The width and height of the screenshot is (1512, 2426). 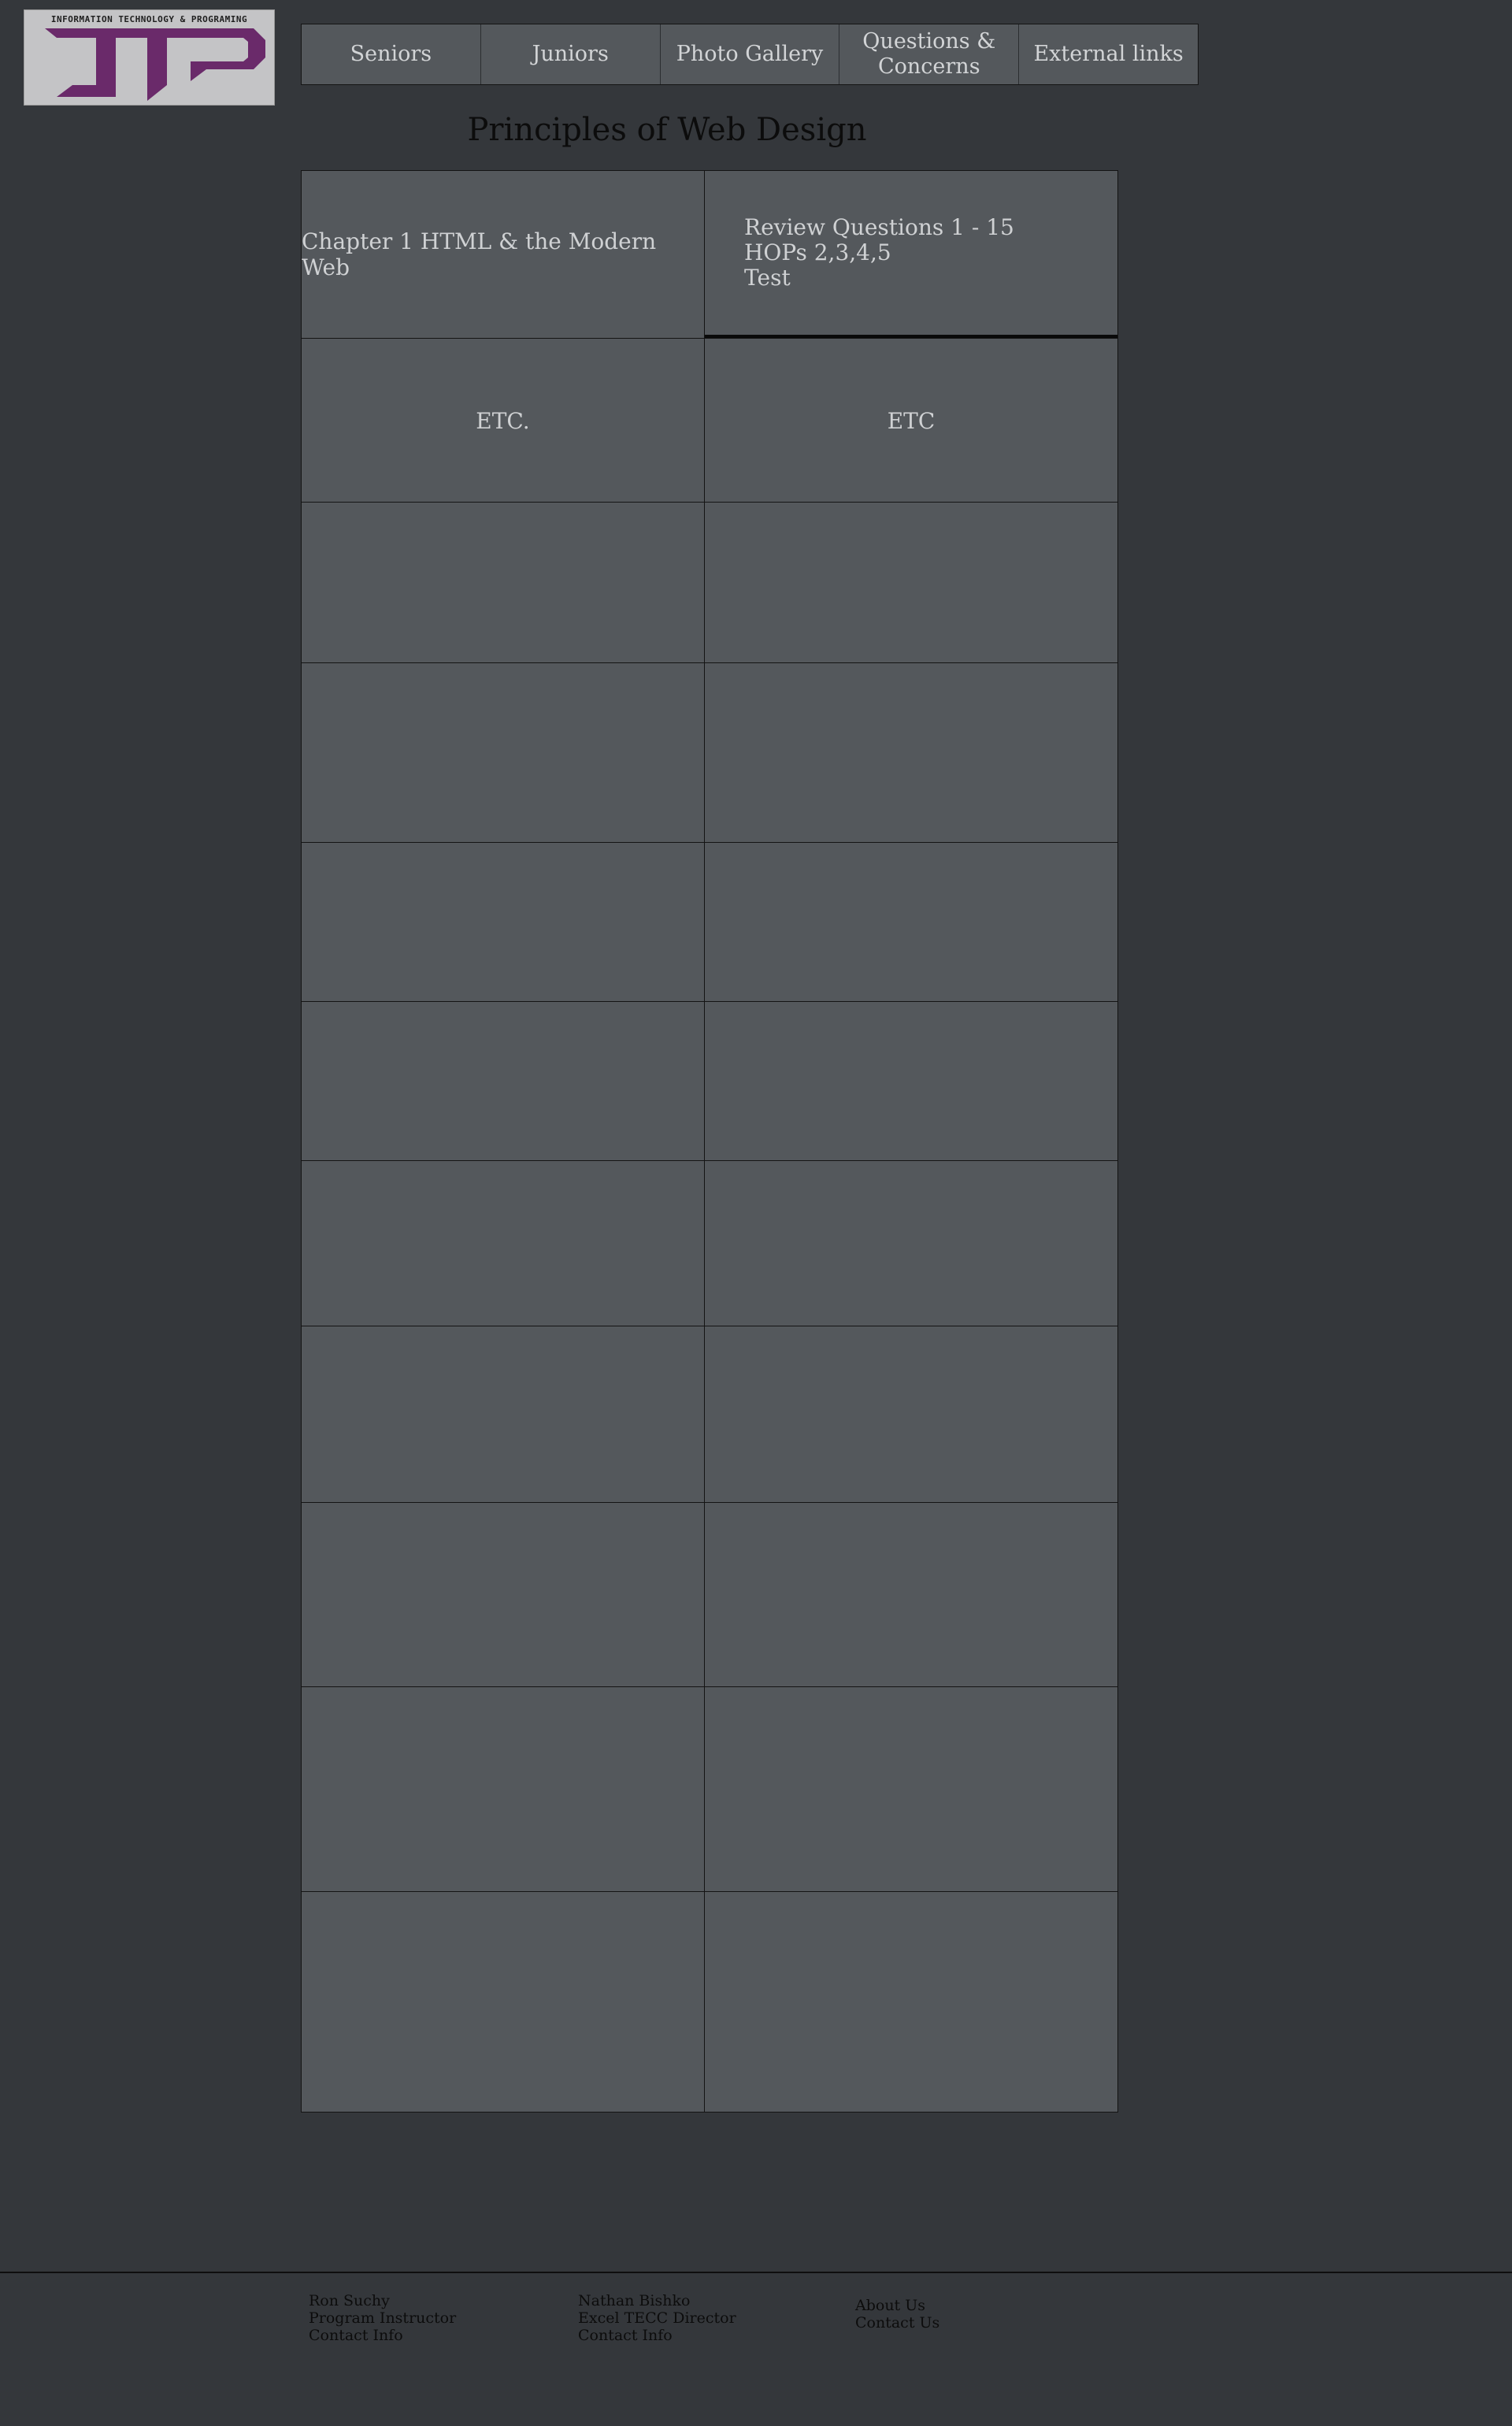 What do you see at coordinates (817, 252) in the screenshot?
I see `assignment-item: HOPs 2,3,4,5` at bounding box center [817, 252].